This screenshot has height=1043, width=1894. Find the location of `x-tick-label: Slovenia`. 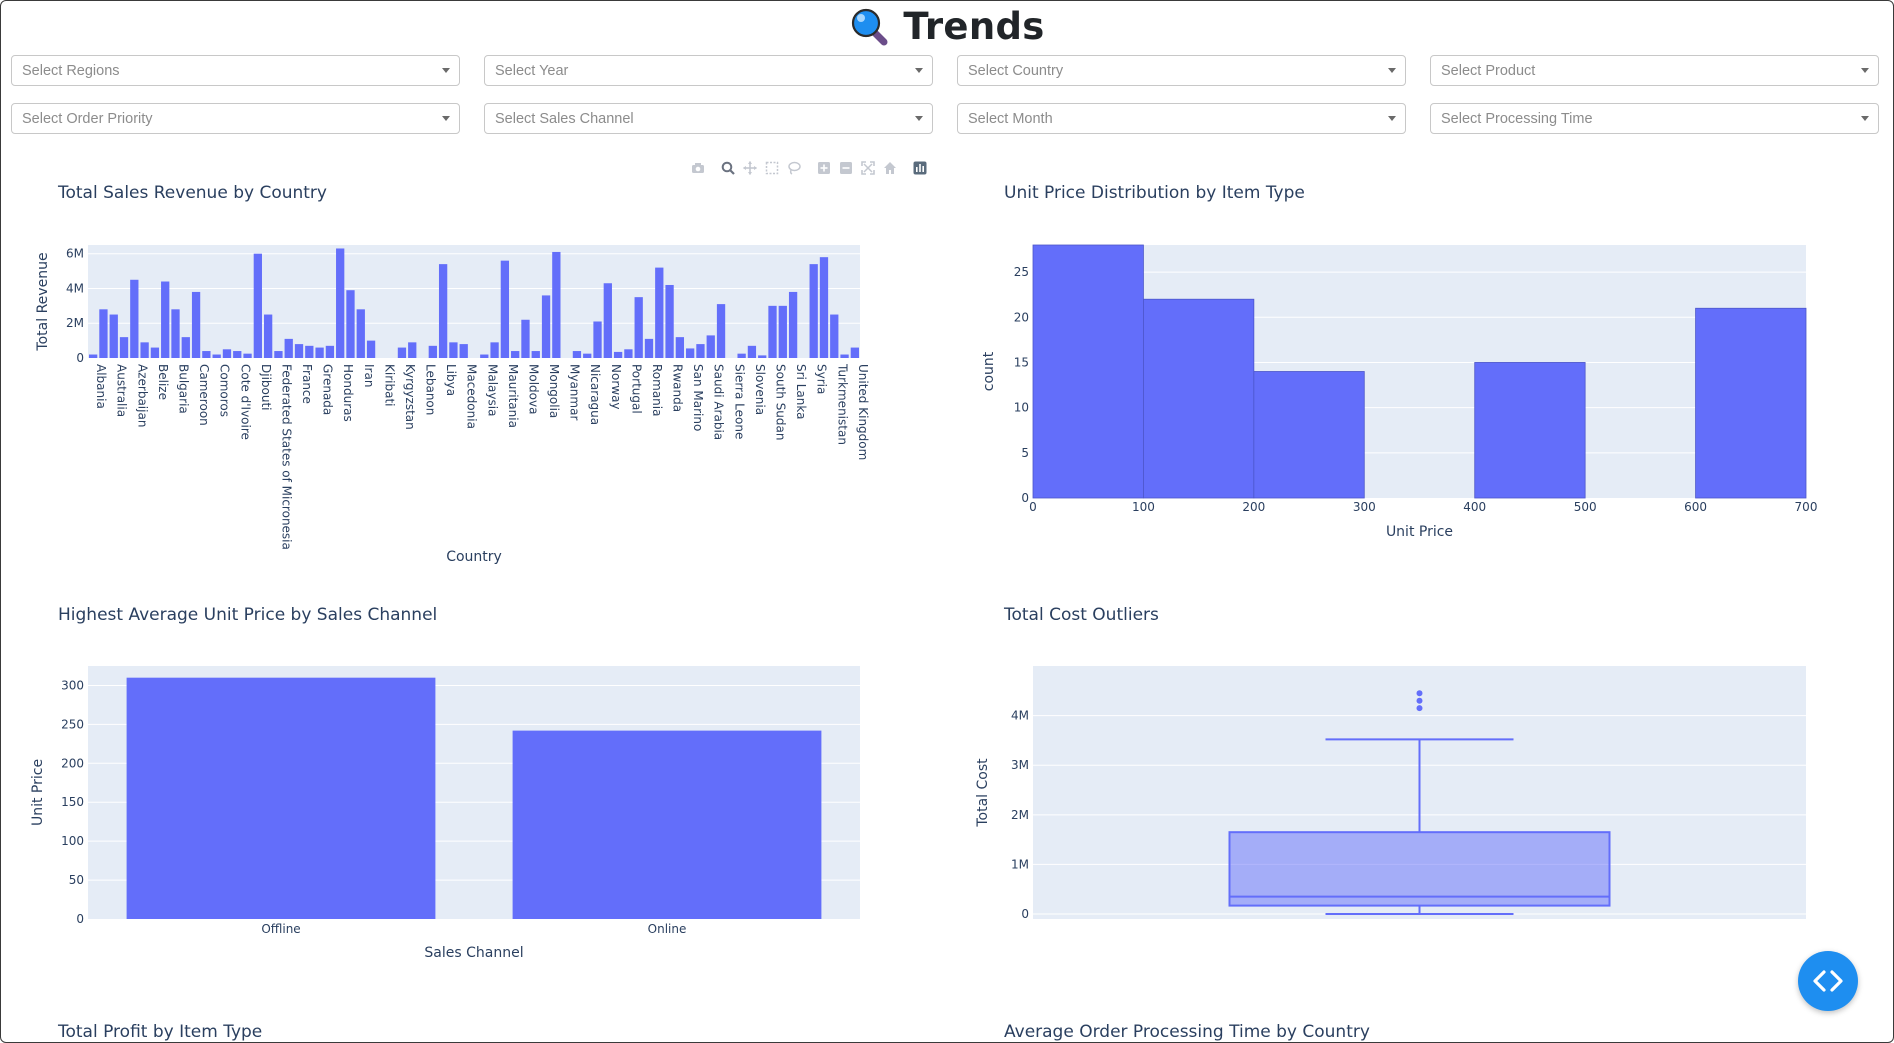

x-tick-label: Slovenia is located at coordinates (760, 389).